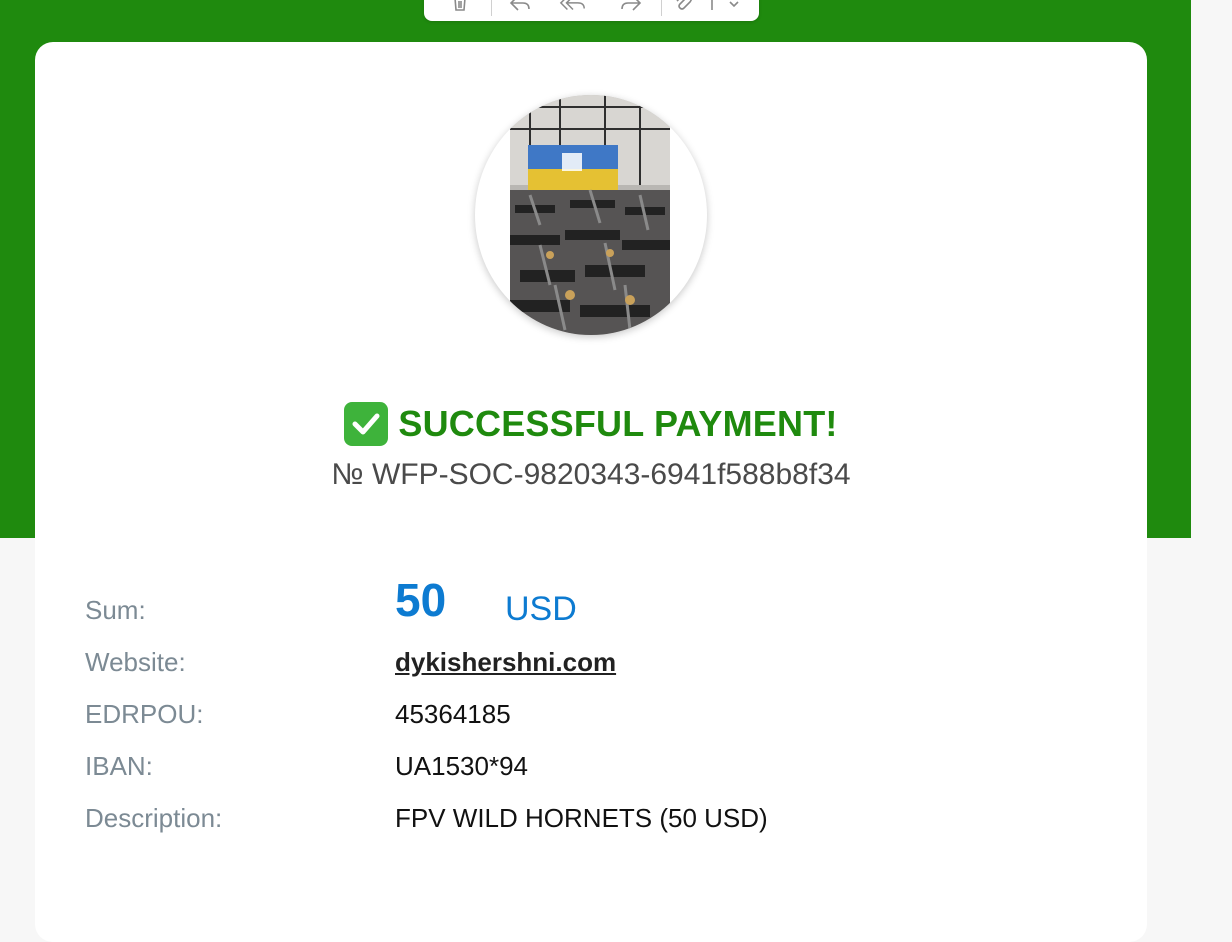 This screenshot has height=942, width=1232. I want to click on edrpou-value: 45364185, so click(453, 714).